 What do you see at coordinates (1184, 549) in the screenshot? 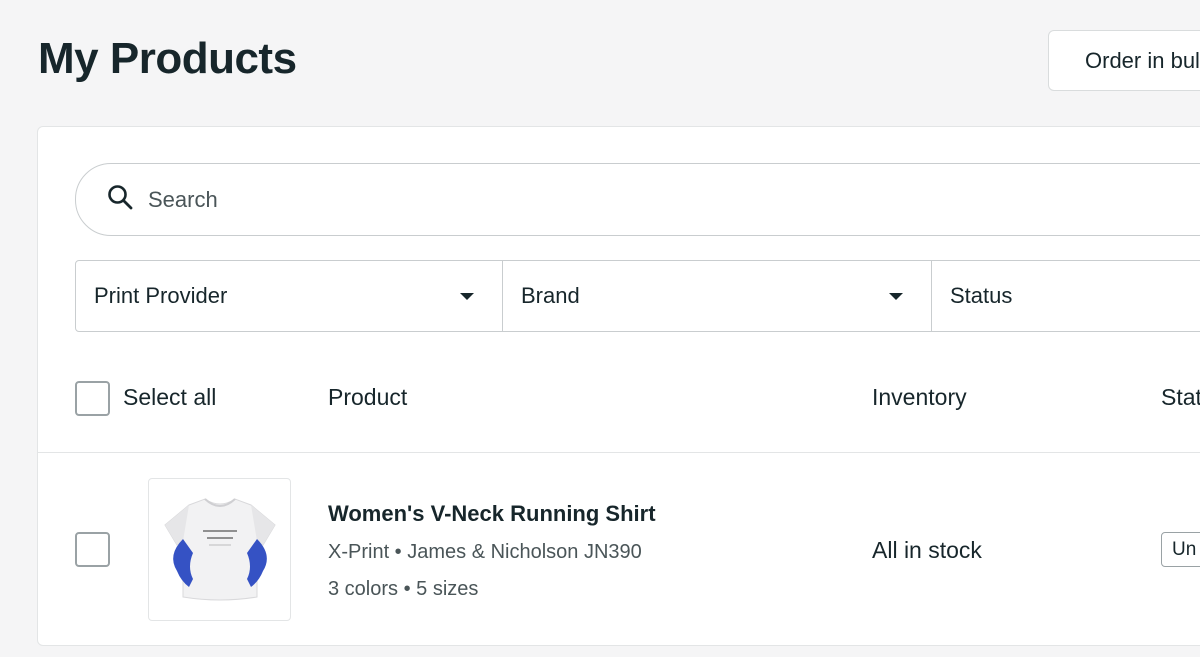
I see `status-badge-label: Un` at bounding box center [1184, 549].